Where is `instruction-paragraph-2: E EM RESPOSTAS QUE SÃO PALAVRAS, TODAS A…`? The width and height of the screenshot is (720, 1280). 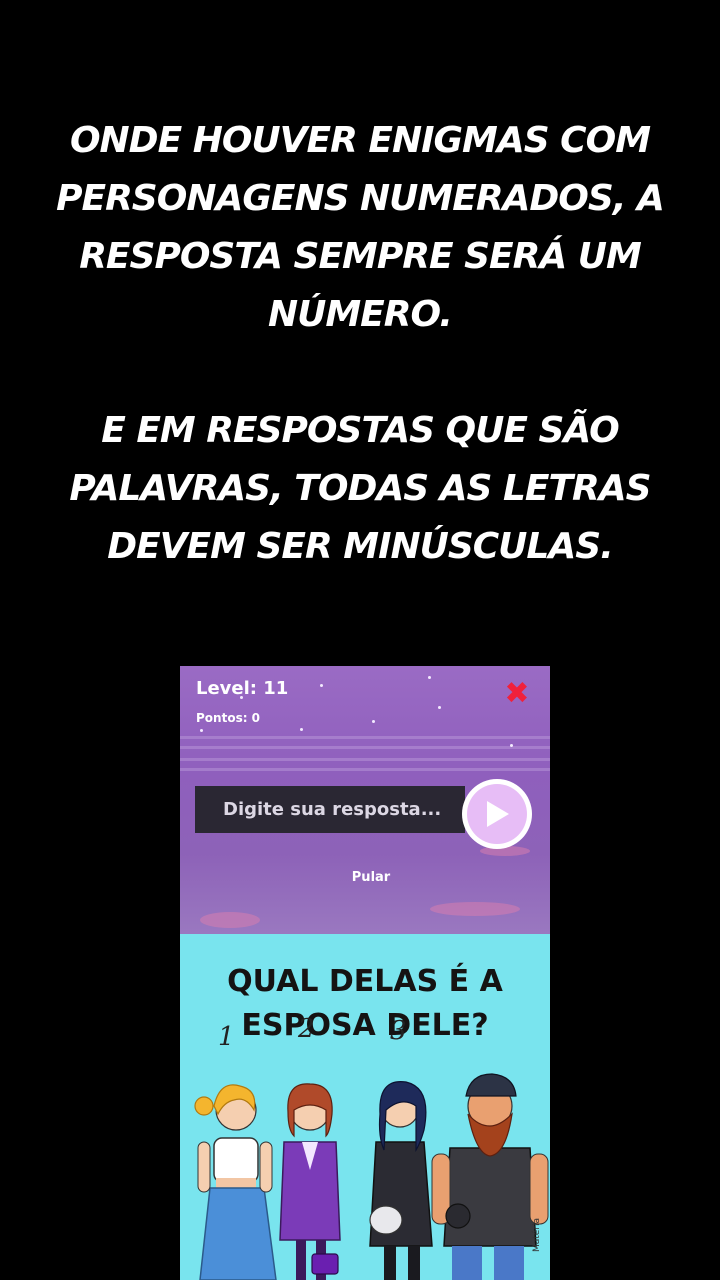
instruction-paragraph-2: E EM RESPOSTAS QUE SÃO PALAVRAS, TODAS A… is located at coordinates (360, 488).